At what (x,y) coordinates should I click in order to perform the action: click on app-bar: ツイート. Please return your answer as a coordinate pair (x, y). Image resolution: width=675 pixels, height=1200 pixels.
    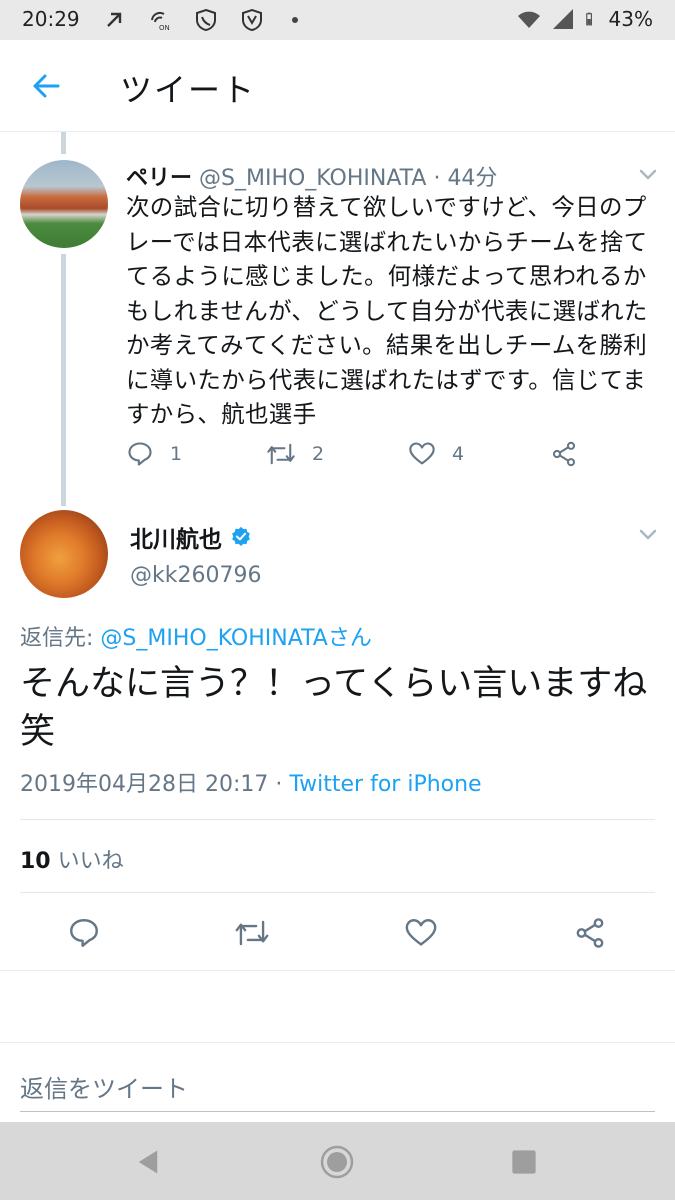
    Looking at the image, I should click on (337, 86).